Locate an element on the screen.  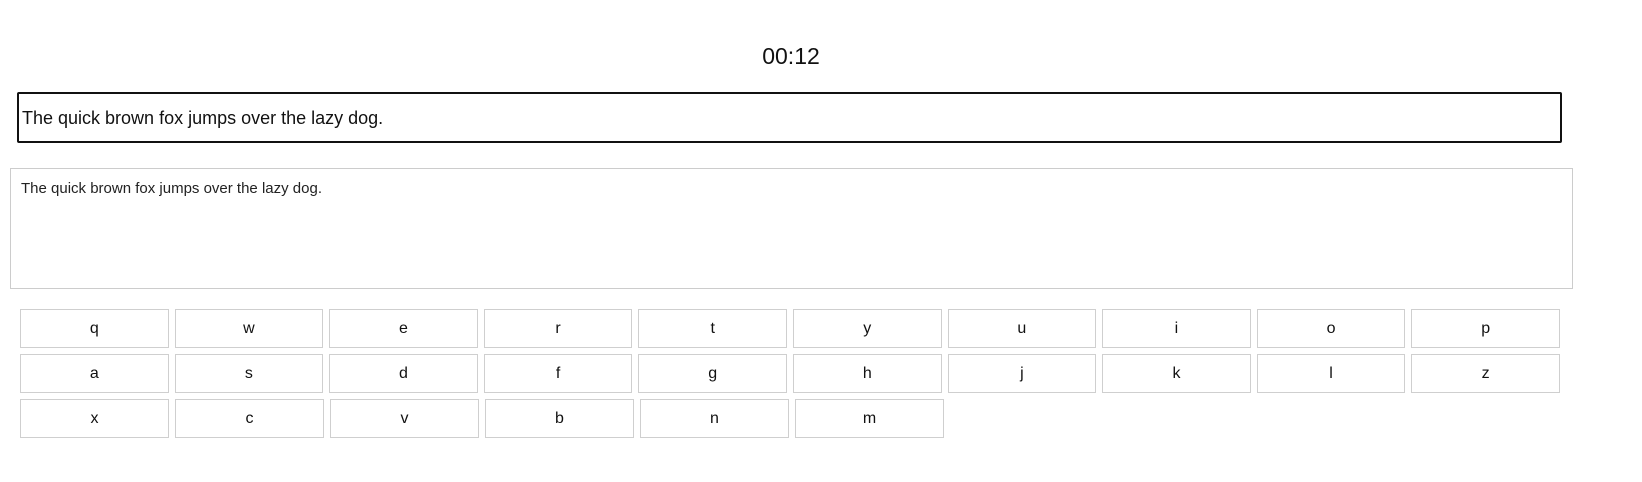
key-f: f is located at coordinates (558, 373).